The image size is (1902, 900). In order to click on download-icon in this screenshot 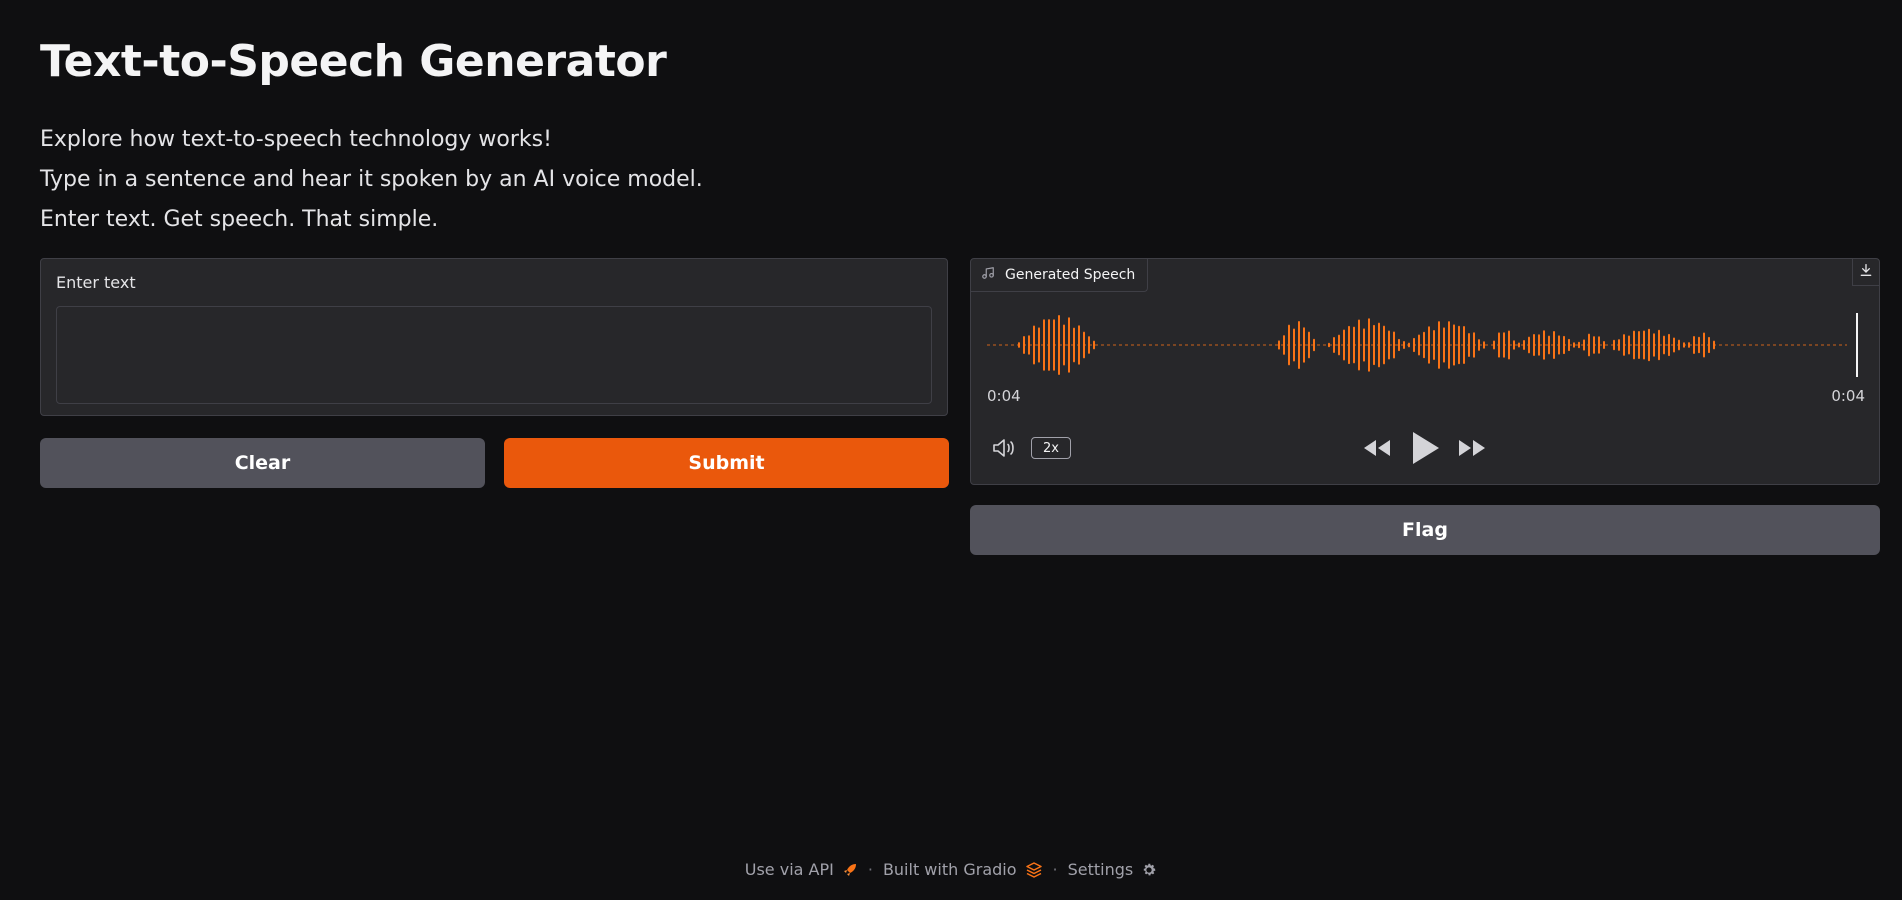, I will do `click(1866, 272)`.